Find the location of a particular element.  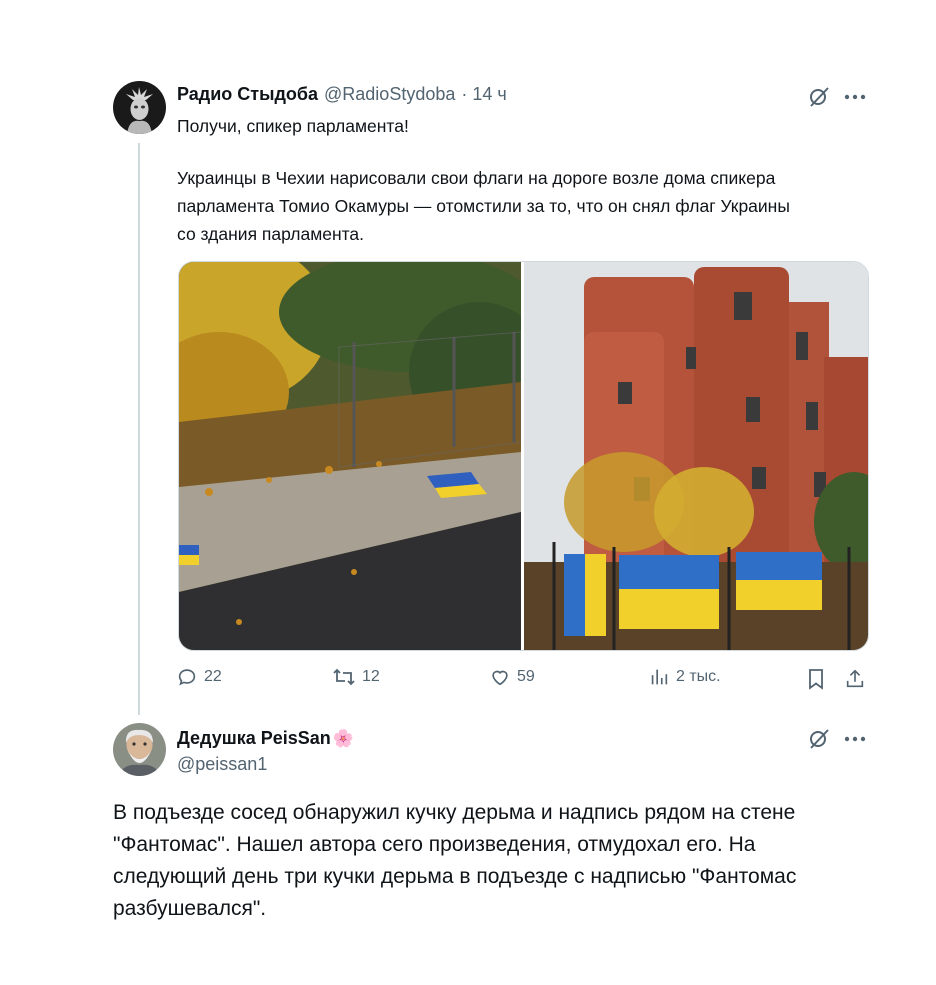

author-avatar-peissan is located at coordinates (139, 749).